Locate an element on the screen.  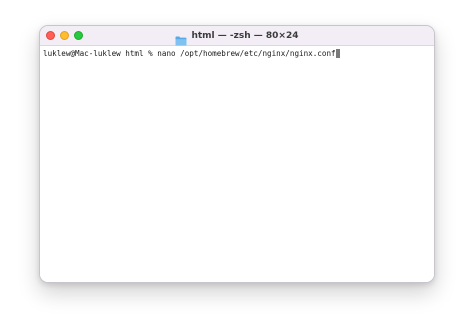
folder-icon is located at coordinates (181, 38).